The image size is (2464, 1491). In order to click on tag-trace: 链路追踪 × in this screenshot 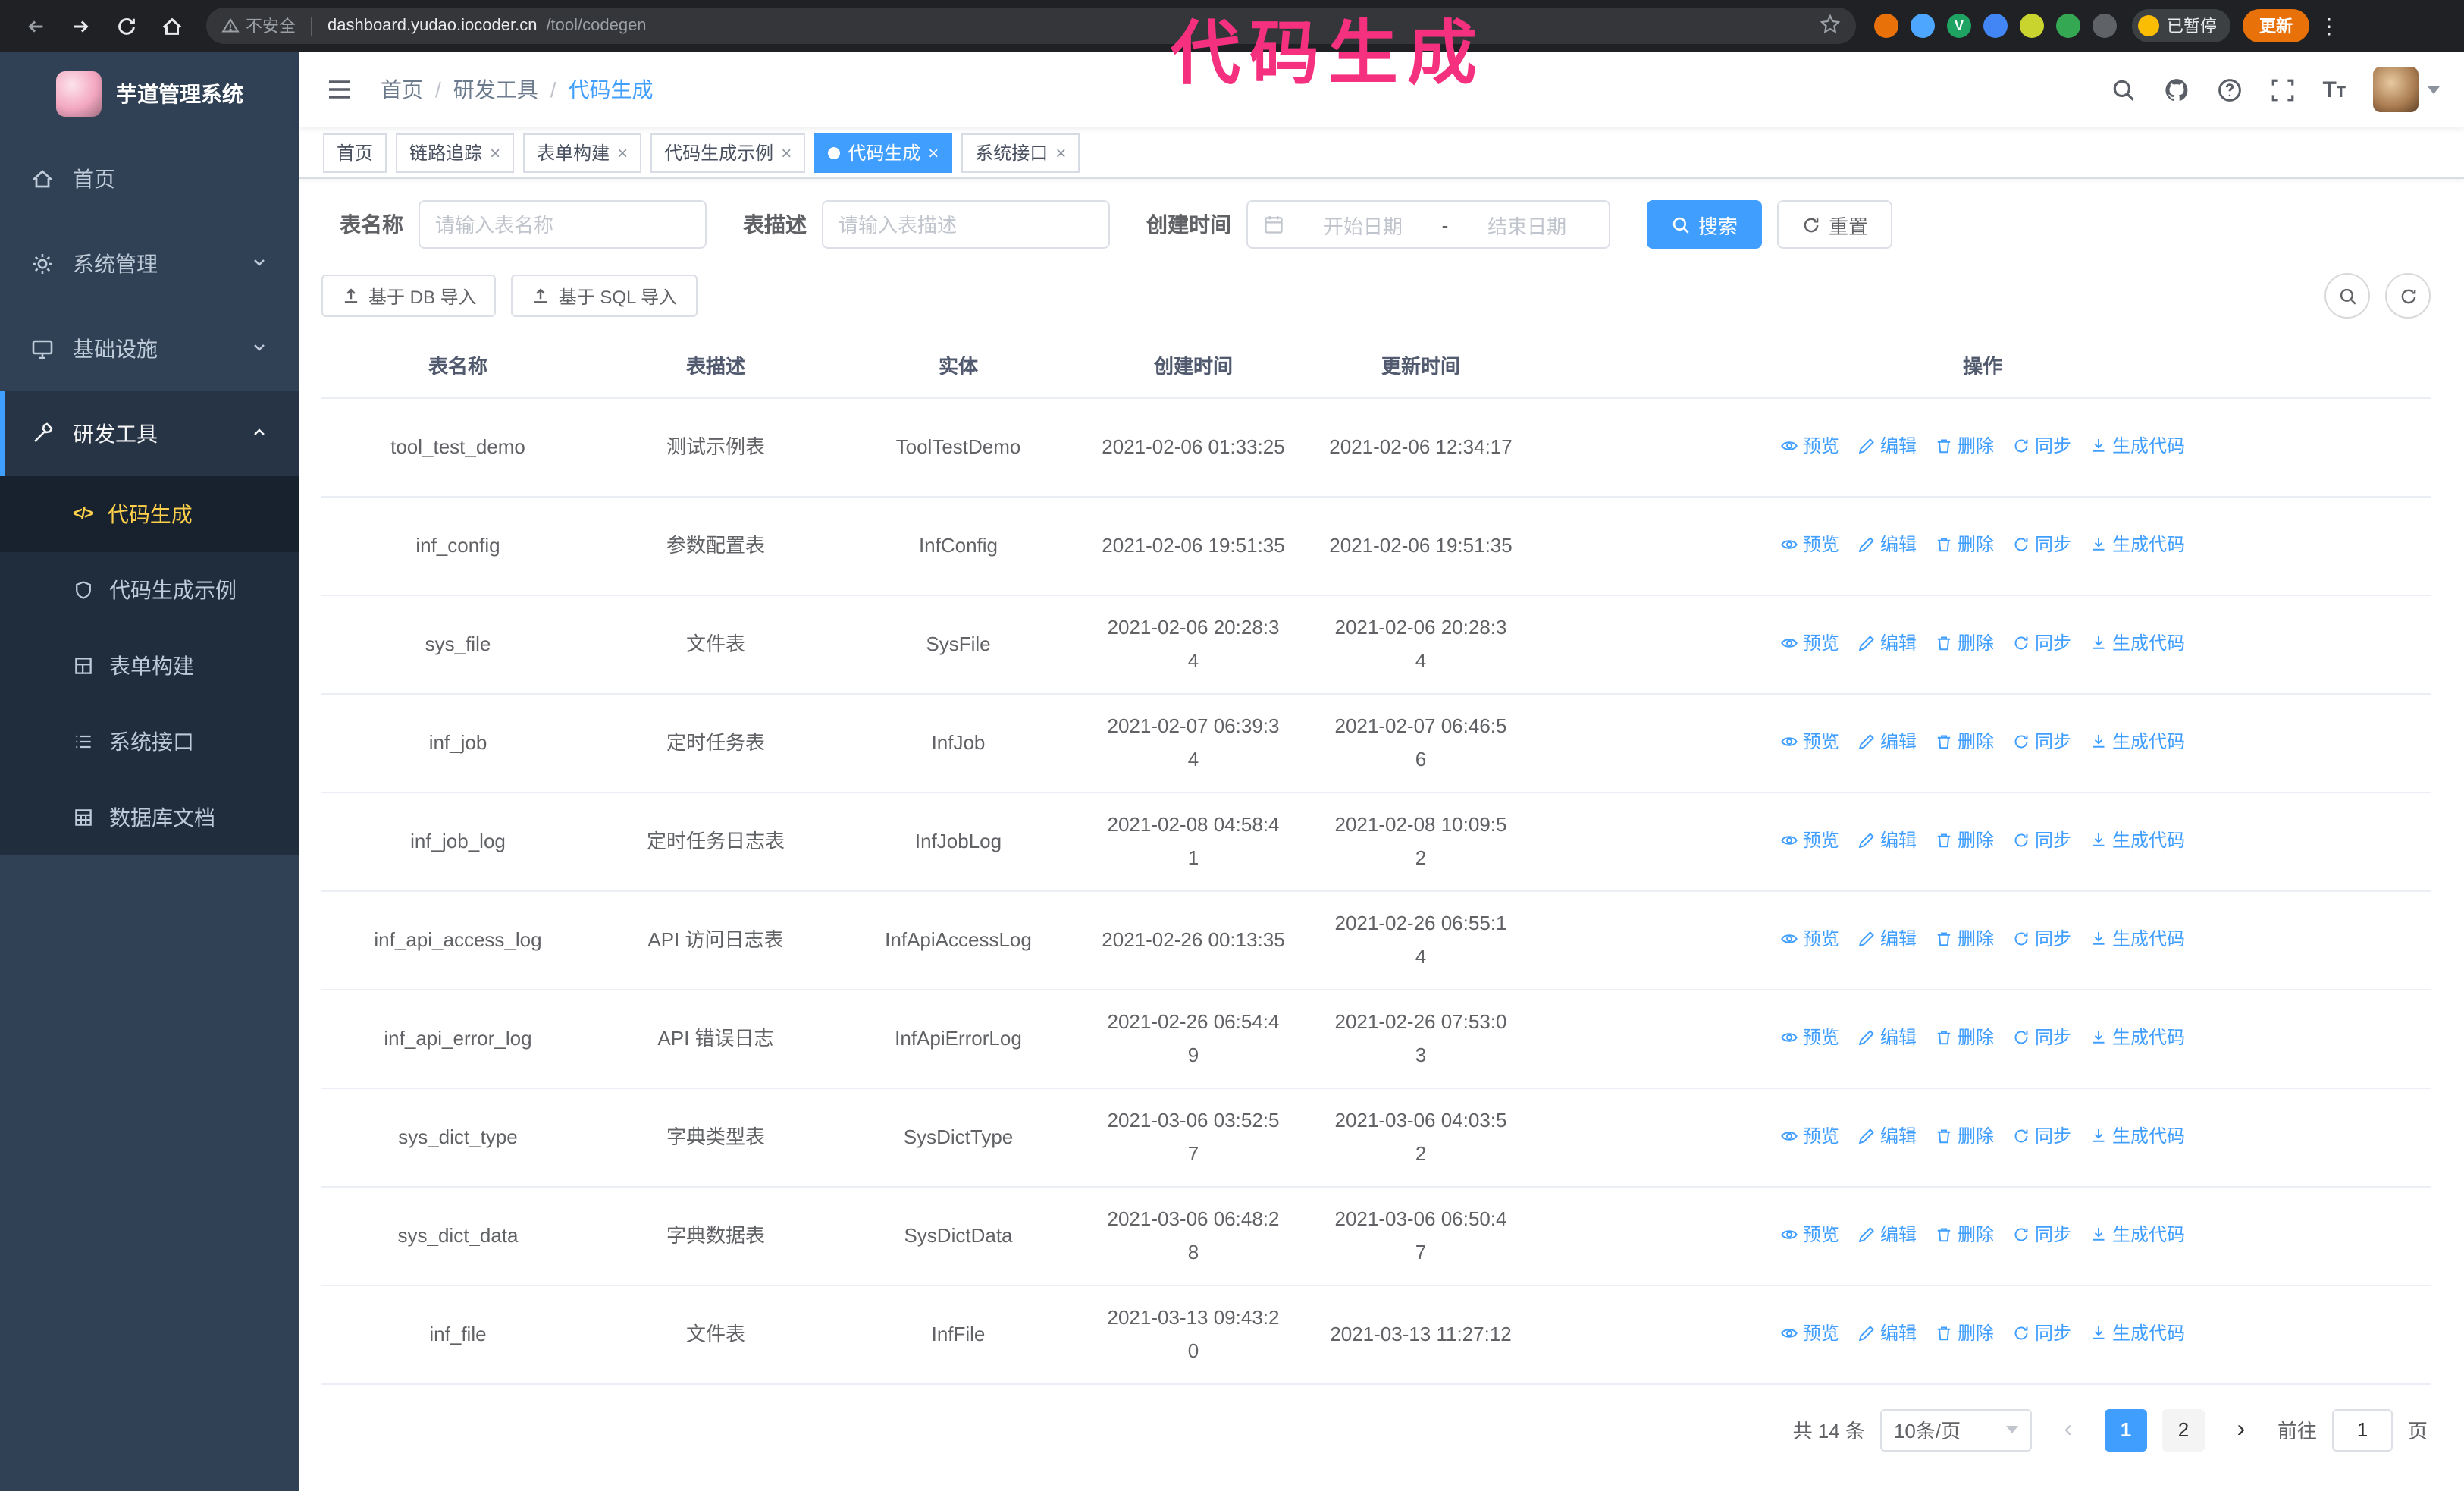, I will do `click(455, 152)`.